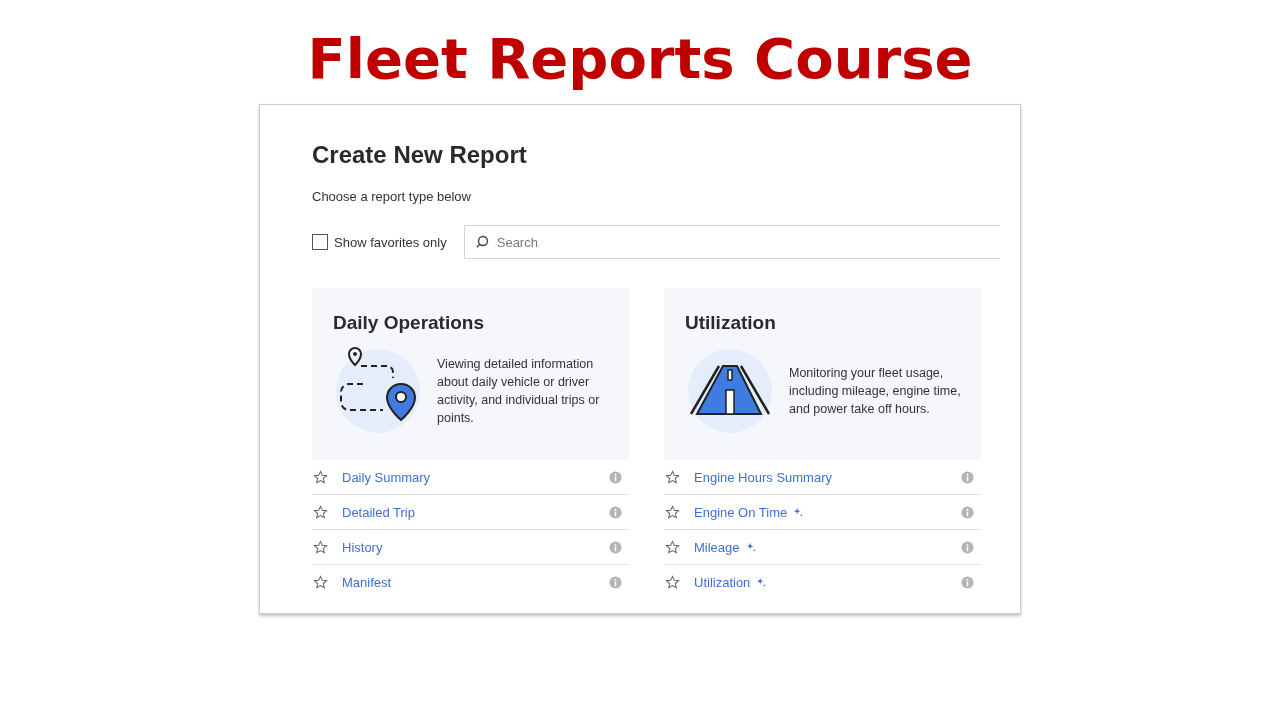  Describe the element at coordinates (519, 391) in the screenshot. I see `category-description: Viewing detailed information about daily vehicle or driver activity, and individual trips or points.` at that location.